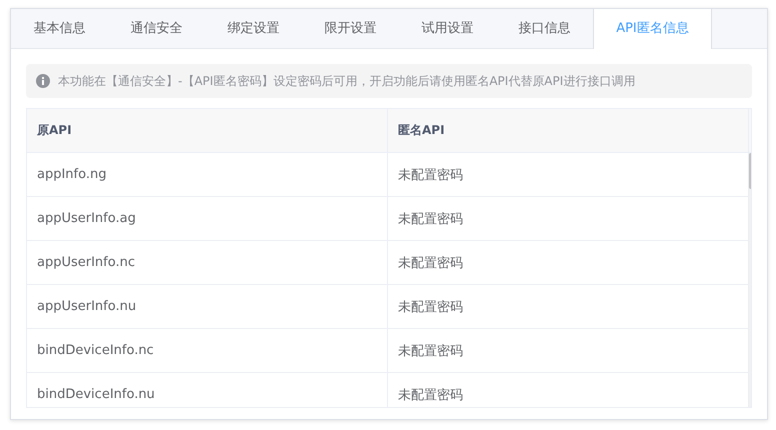 This screenshot has width=776, height=430. I want to click on tab: 试用设置, so click(447, 28).